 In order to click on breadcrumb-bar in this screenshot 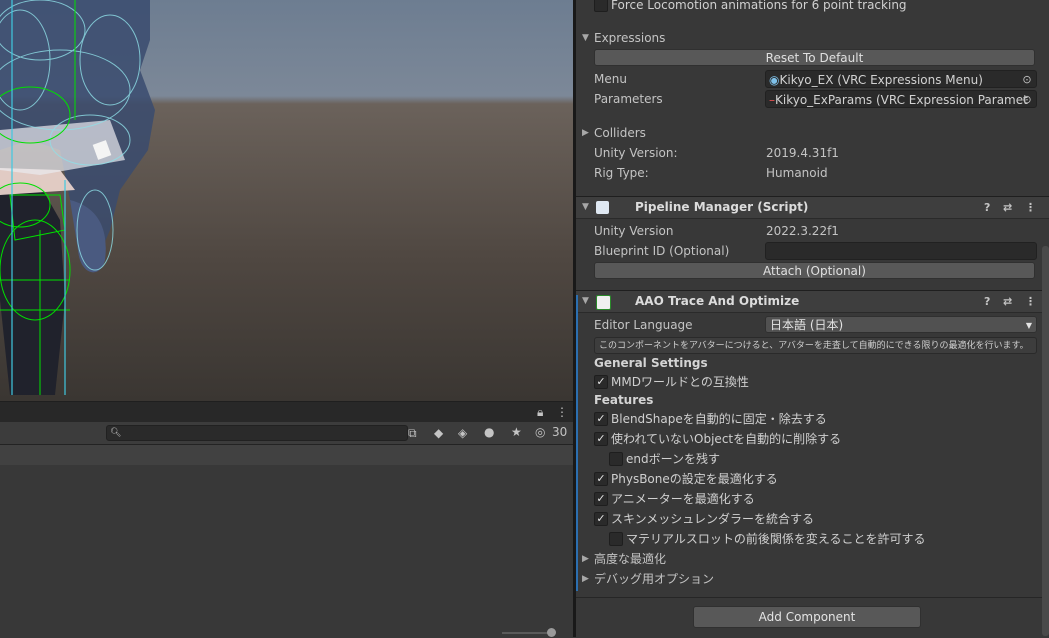, I will do `click(286, 455)`.